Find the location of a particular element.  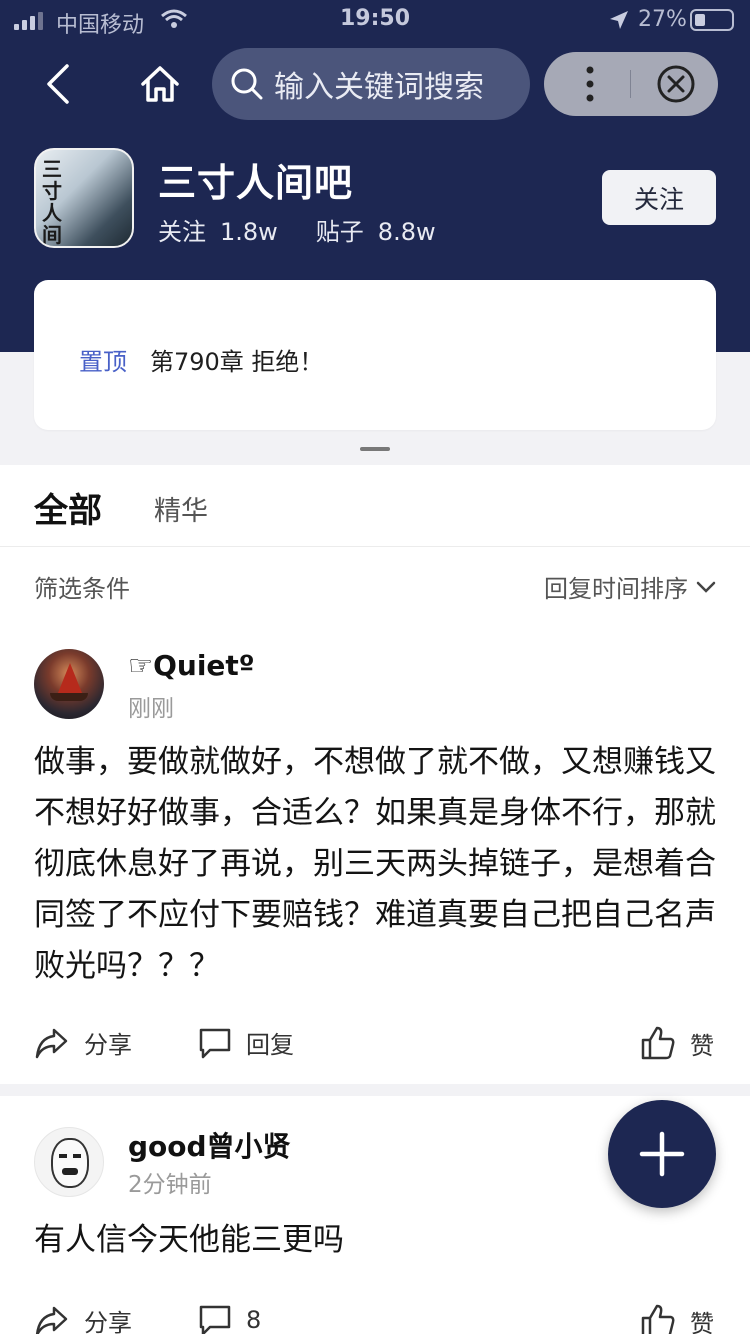

tab-best: 精华 is located at coordinates (181, 508).